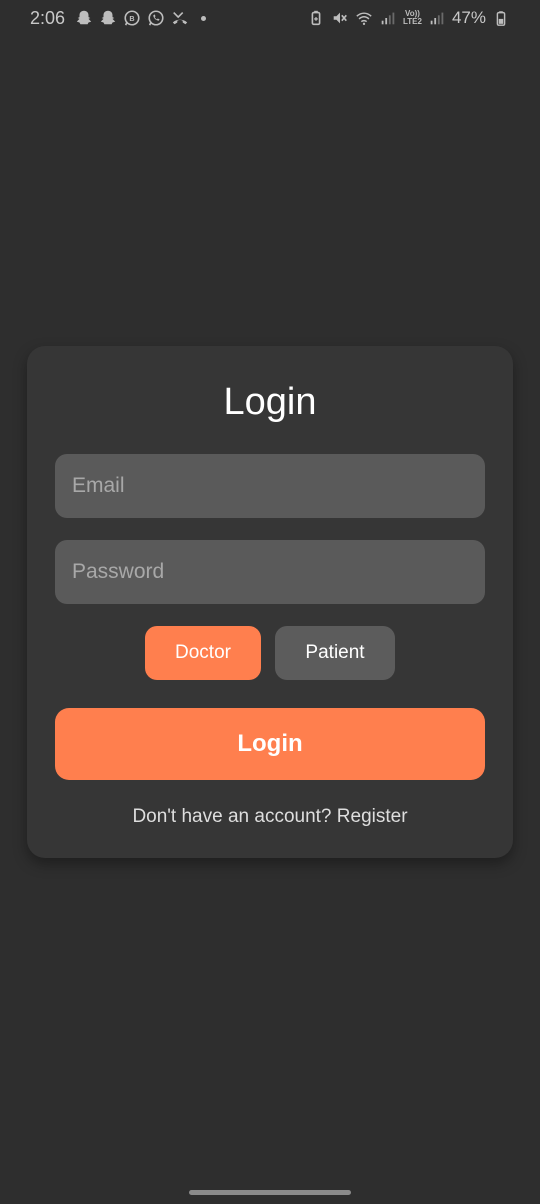  What do you see at coordinates (412, 21) in the screenshot?
I see `volte-line2: LTE2` at bounding box center [412, 21].